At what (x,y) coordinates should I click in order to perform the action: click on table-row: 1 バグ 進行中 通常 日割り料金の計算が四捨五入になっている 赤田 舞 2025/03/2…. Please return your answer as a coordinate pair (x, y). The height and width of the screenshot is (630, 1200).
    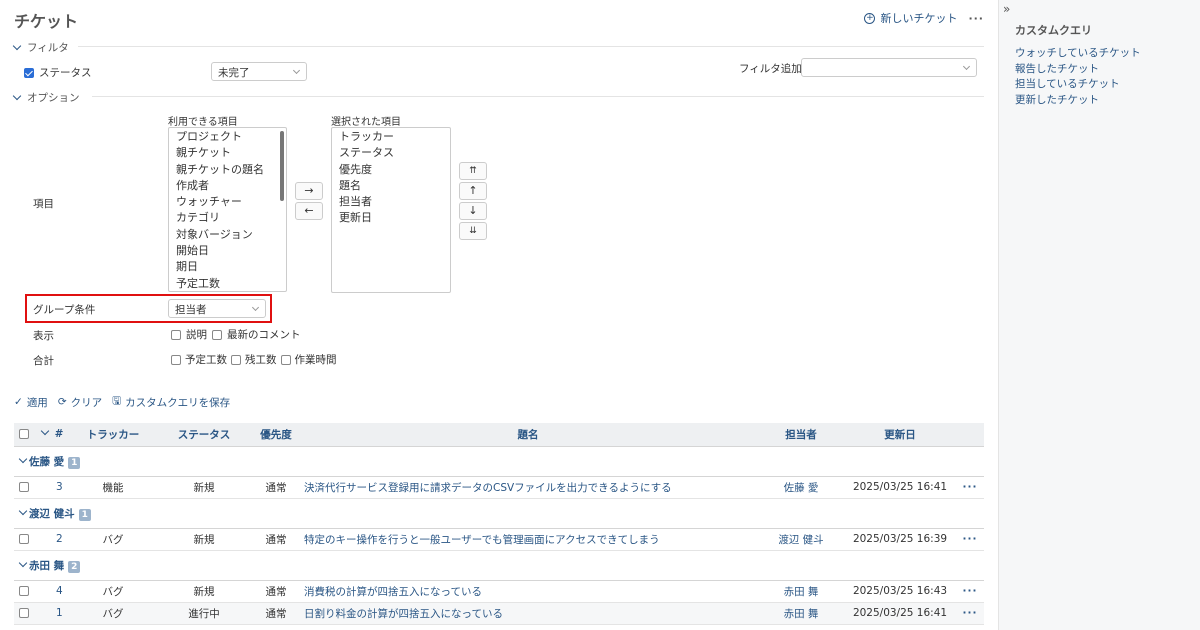
    Looking at the image, I should click on (499, 613).